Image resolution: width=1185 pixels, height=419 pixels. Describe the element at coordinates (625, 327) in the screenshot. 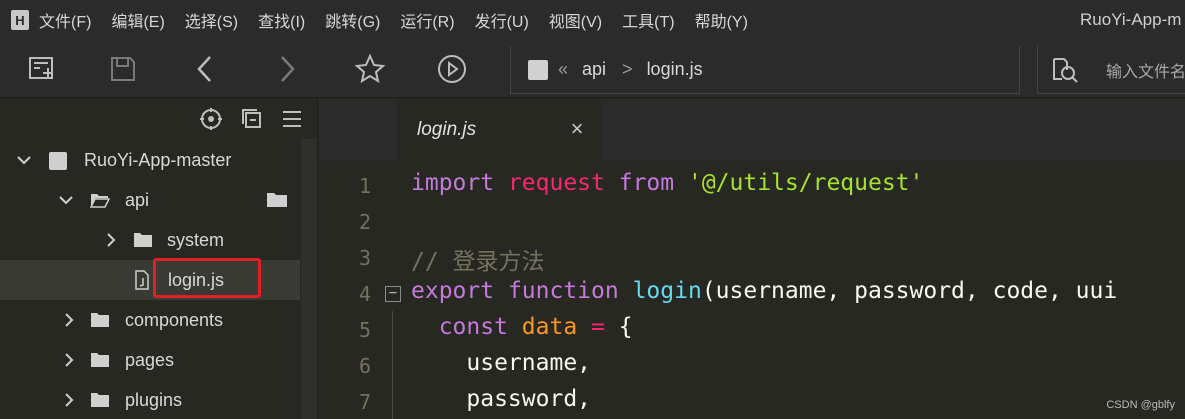

I see `code-token: {` at that location.